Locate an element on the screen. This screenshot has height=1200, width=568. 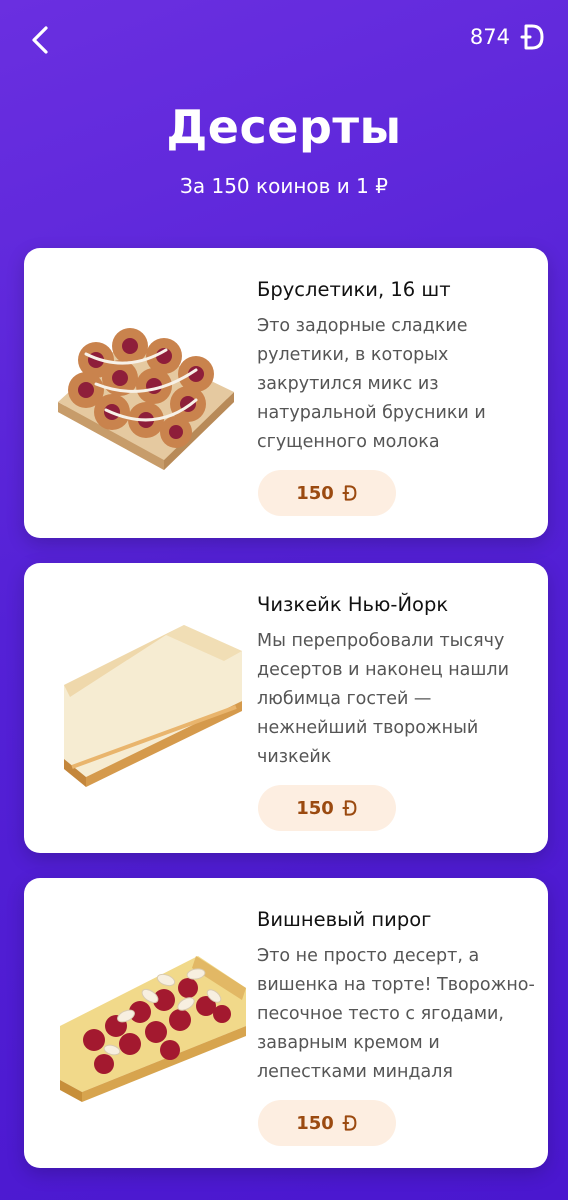
product-title: Вишневый пирог is located at coordinates (344, 919).